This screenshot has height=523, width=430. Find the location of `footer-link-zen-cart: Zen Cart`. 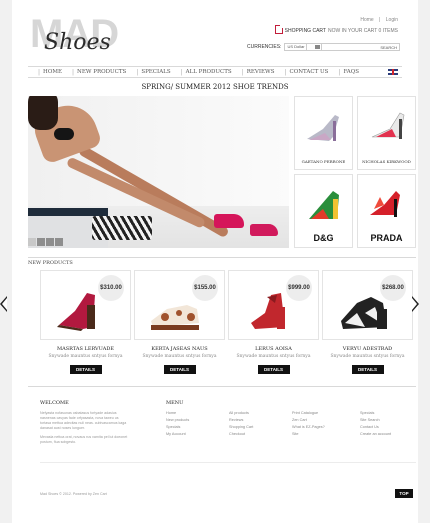

footer-link-zen-cart: Zen Cart is located at coordinates (326, 420).